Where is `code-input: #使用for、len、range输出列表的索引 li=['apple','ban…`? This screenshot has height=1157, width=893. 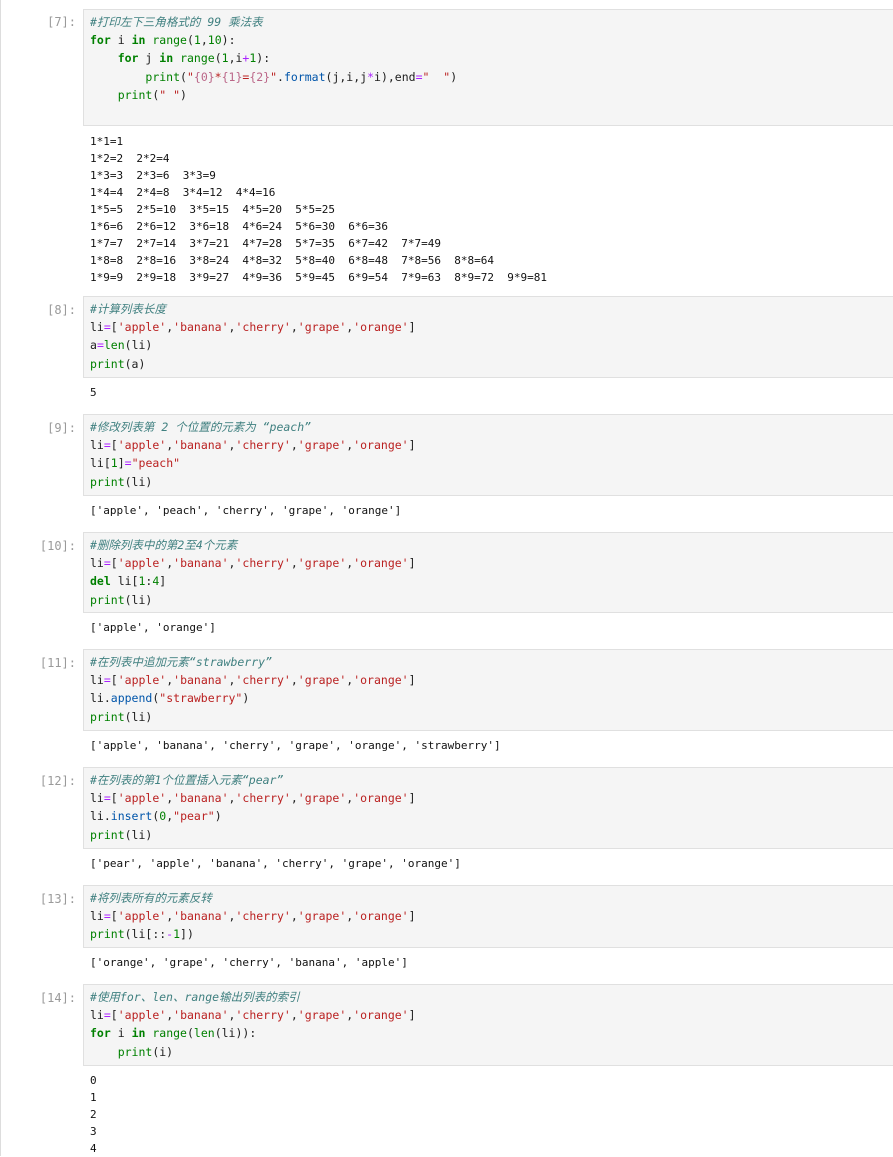 code-input: #使用for、len、range输出列表的索引 li=['apple','ban… is located at coordinates (488, 1025).